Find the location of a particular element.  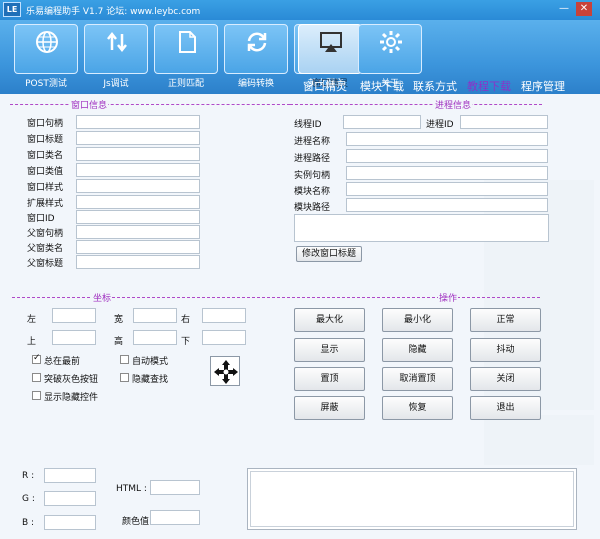

field-label: 模块路径 is located at coordinates (312, 208).